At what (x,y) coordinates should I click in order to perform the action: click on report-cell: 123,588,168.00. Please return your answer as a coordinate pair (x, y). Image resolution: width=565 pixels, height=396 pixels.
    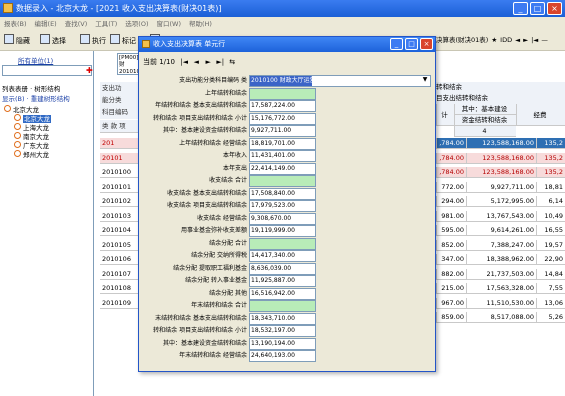
    Looking at the image, I should click on (501, 143).